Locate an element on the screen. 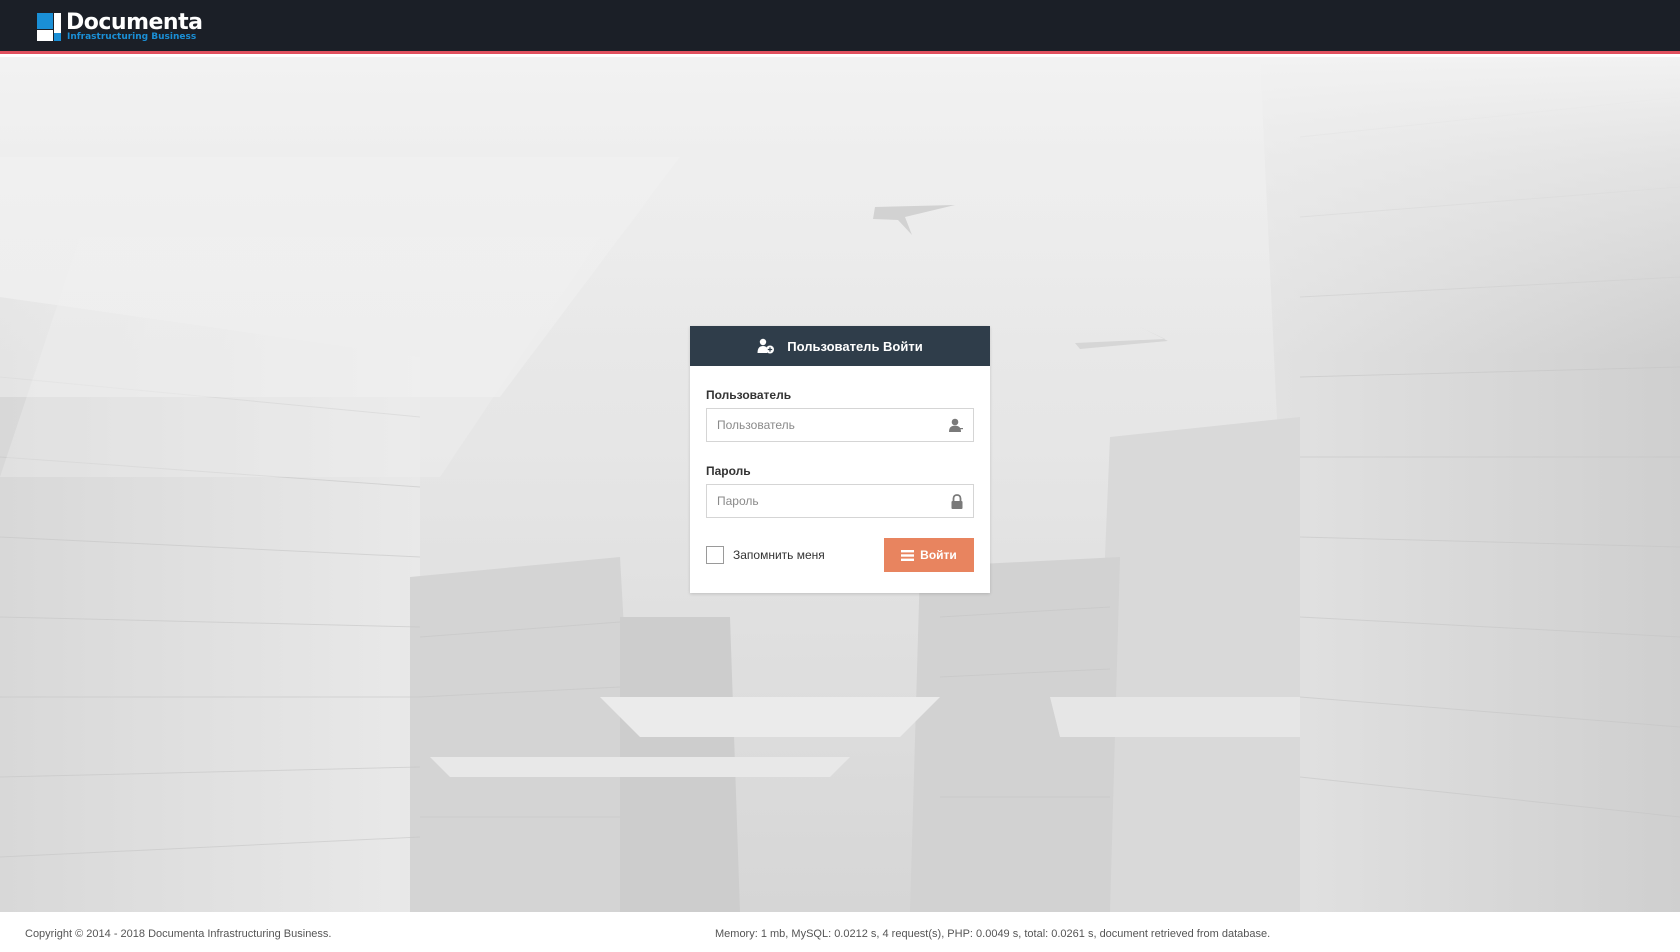  lock-icon is located at coordinates (957, 504).